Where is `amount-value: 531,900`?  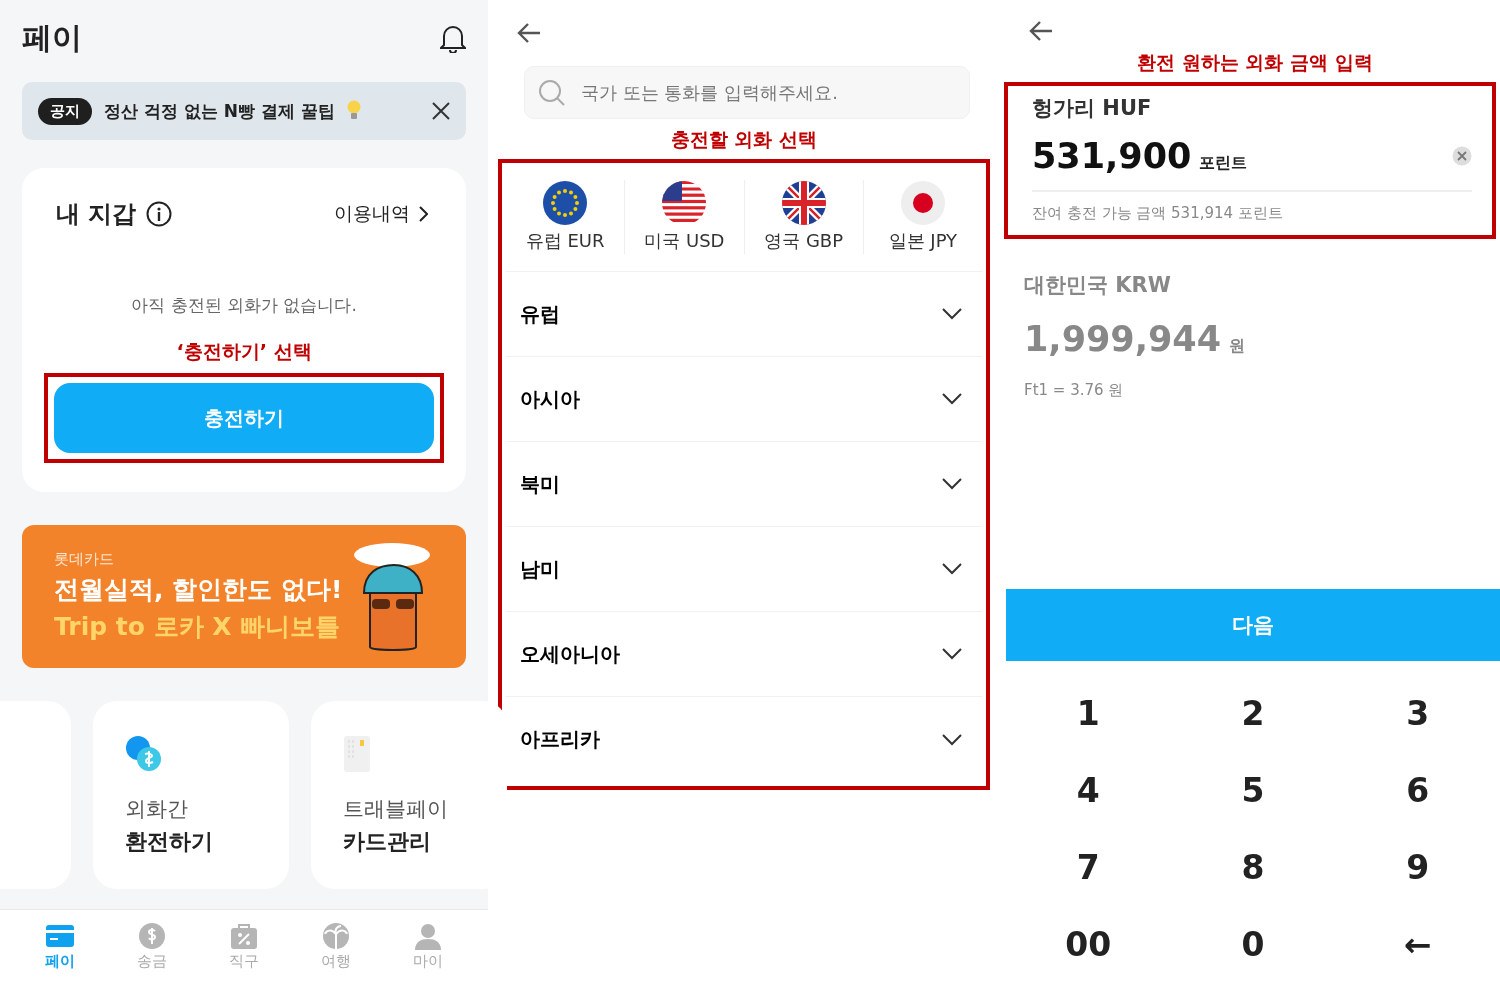 amount-value: 531,900 is located at coordinates (1112, 156).